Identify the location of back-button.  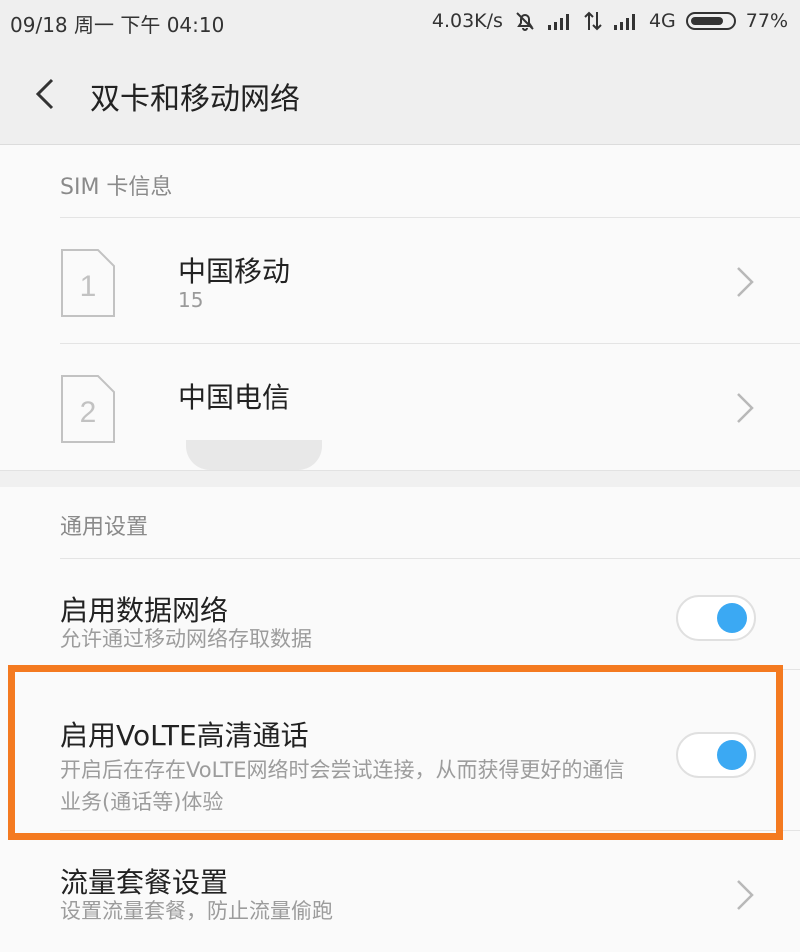
(46, 94).